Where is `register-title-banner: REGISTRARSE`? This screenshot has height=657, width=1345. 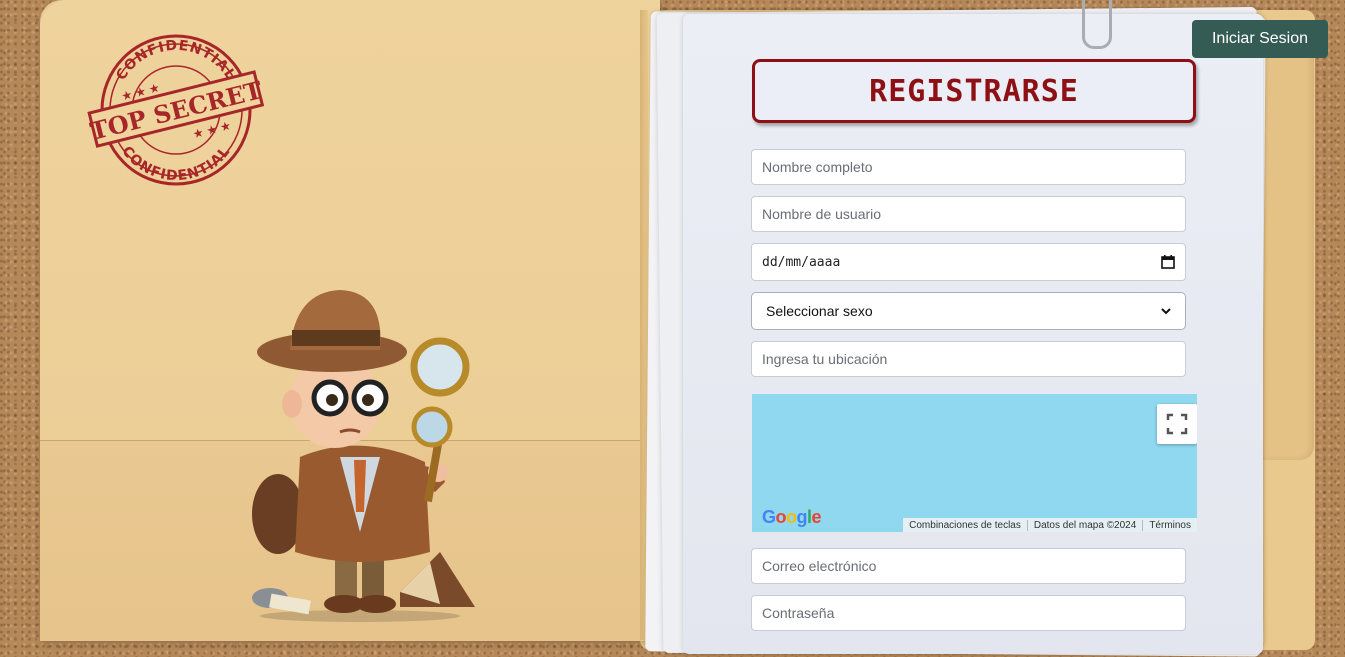 register-title-banner: REGISTRARSE is located at coordinates (974, 91).